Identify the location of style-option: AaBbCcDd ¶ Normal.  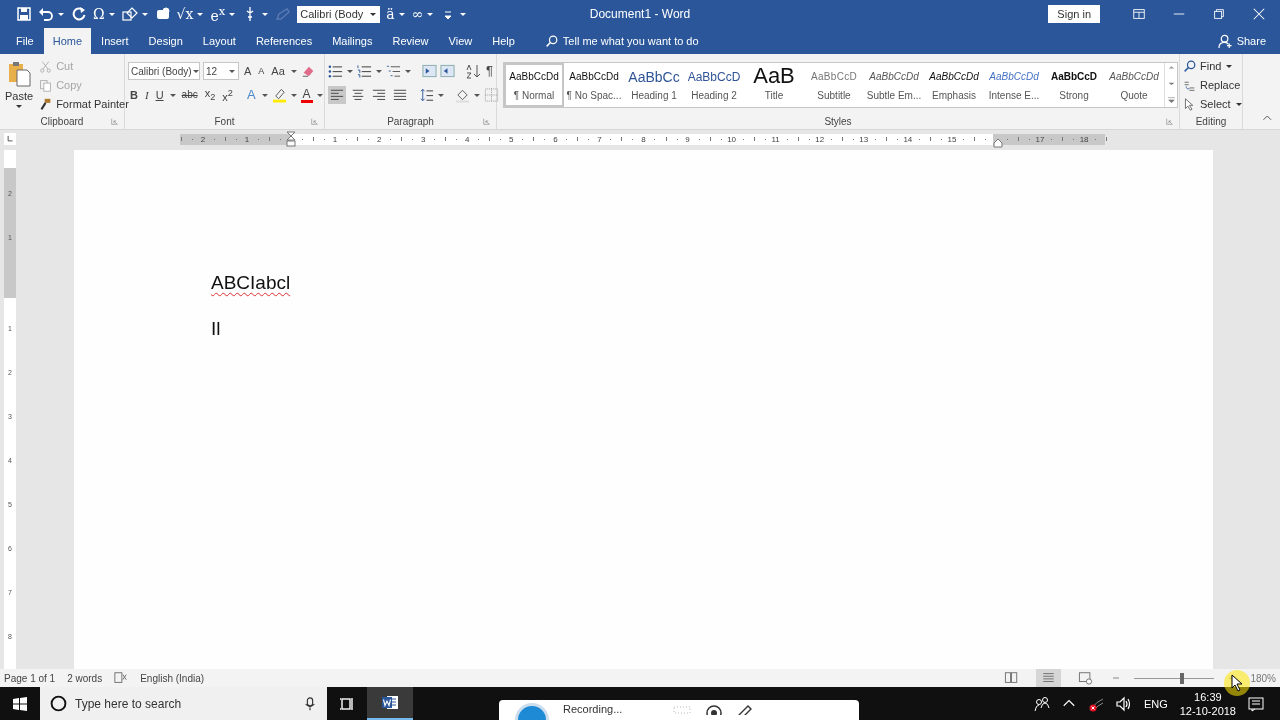
(534, 85).